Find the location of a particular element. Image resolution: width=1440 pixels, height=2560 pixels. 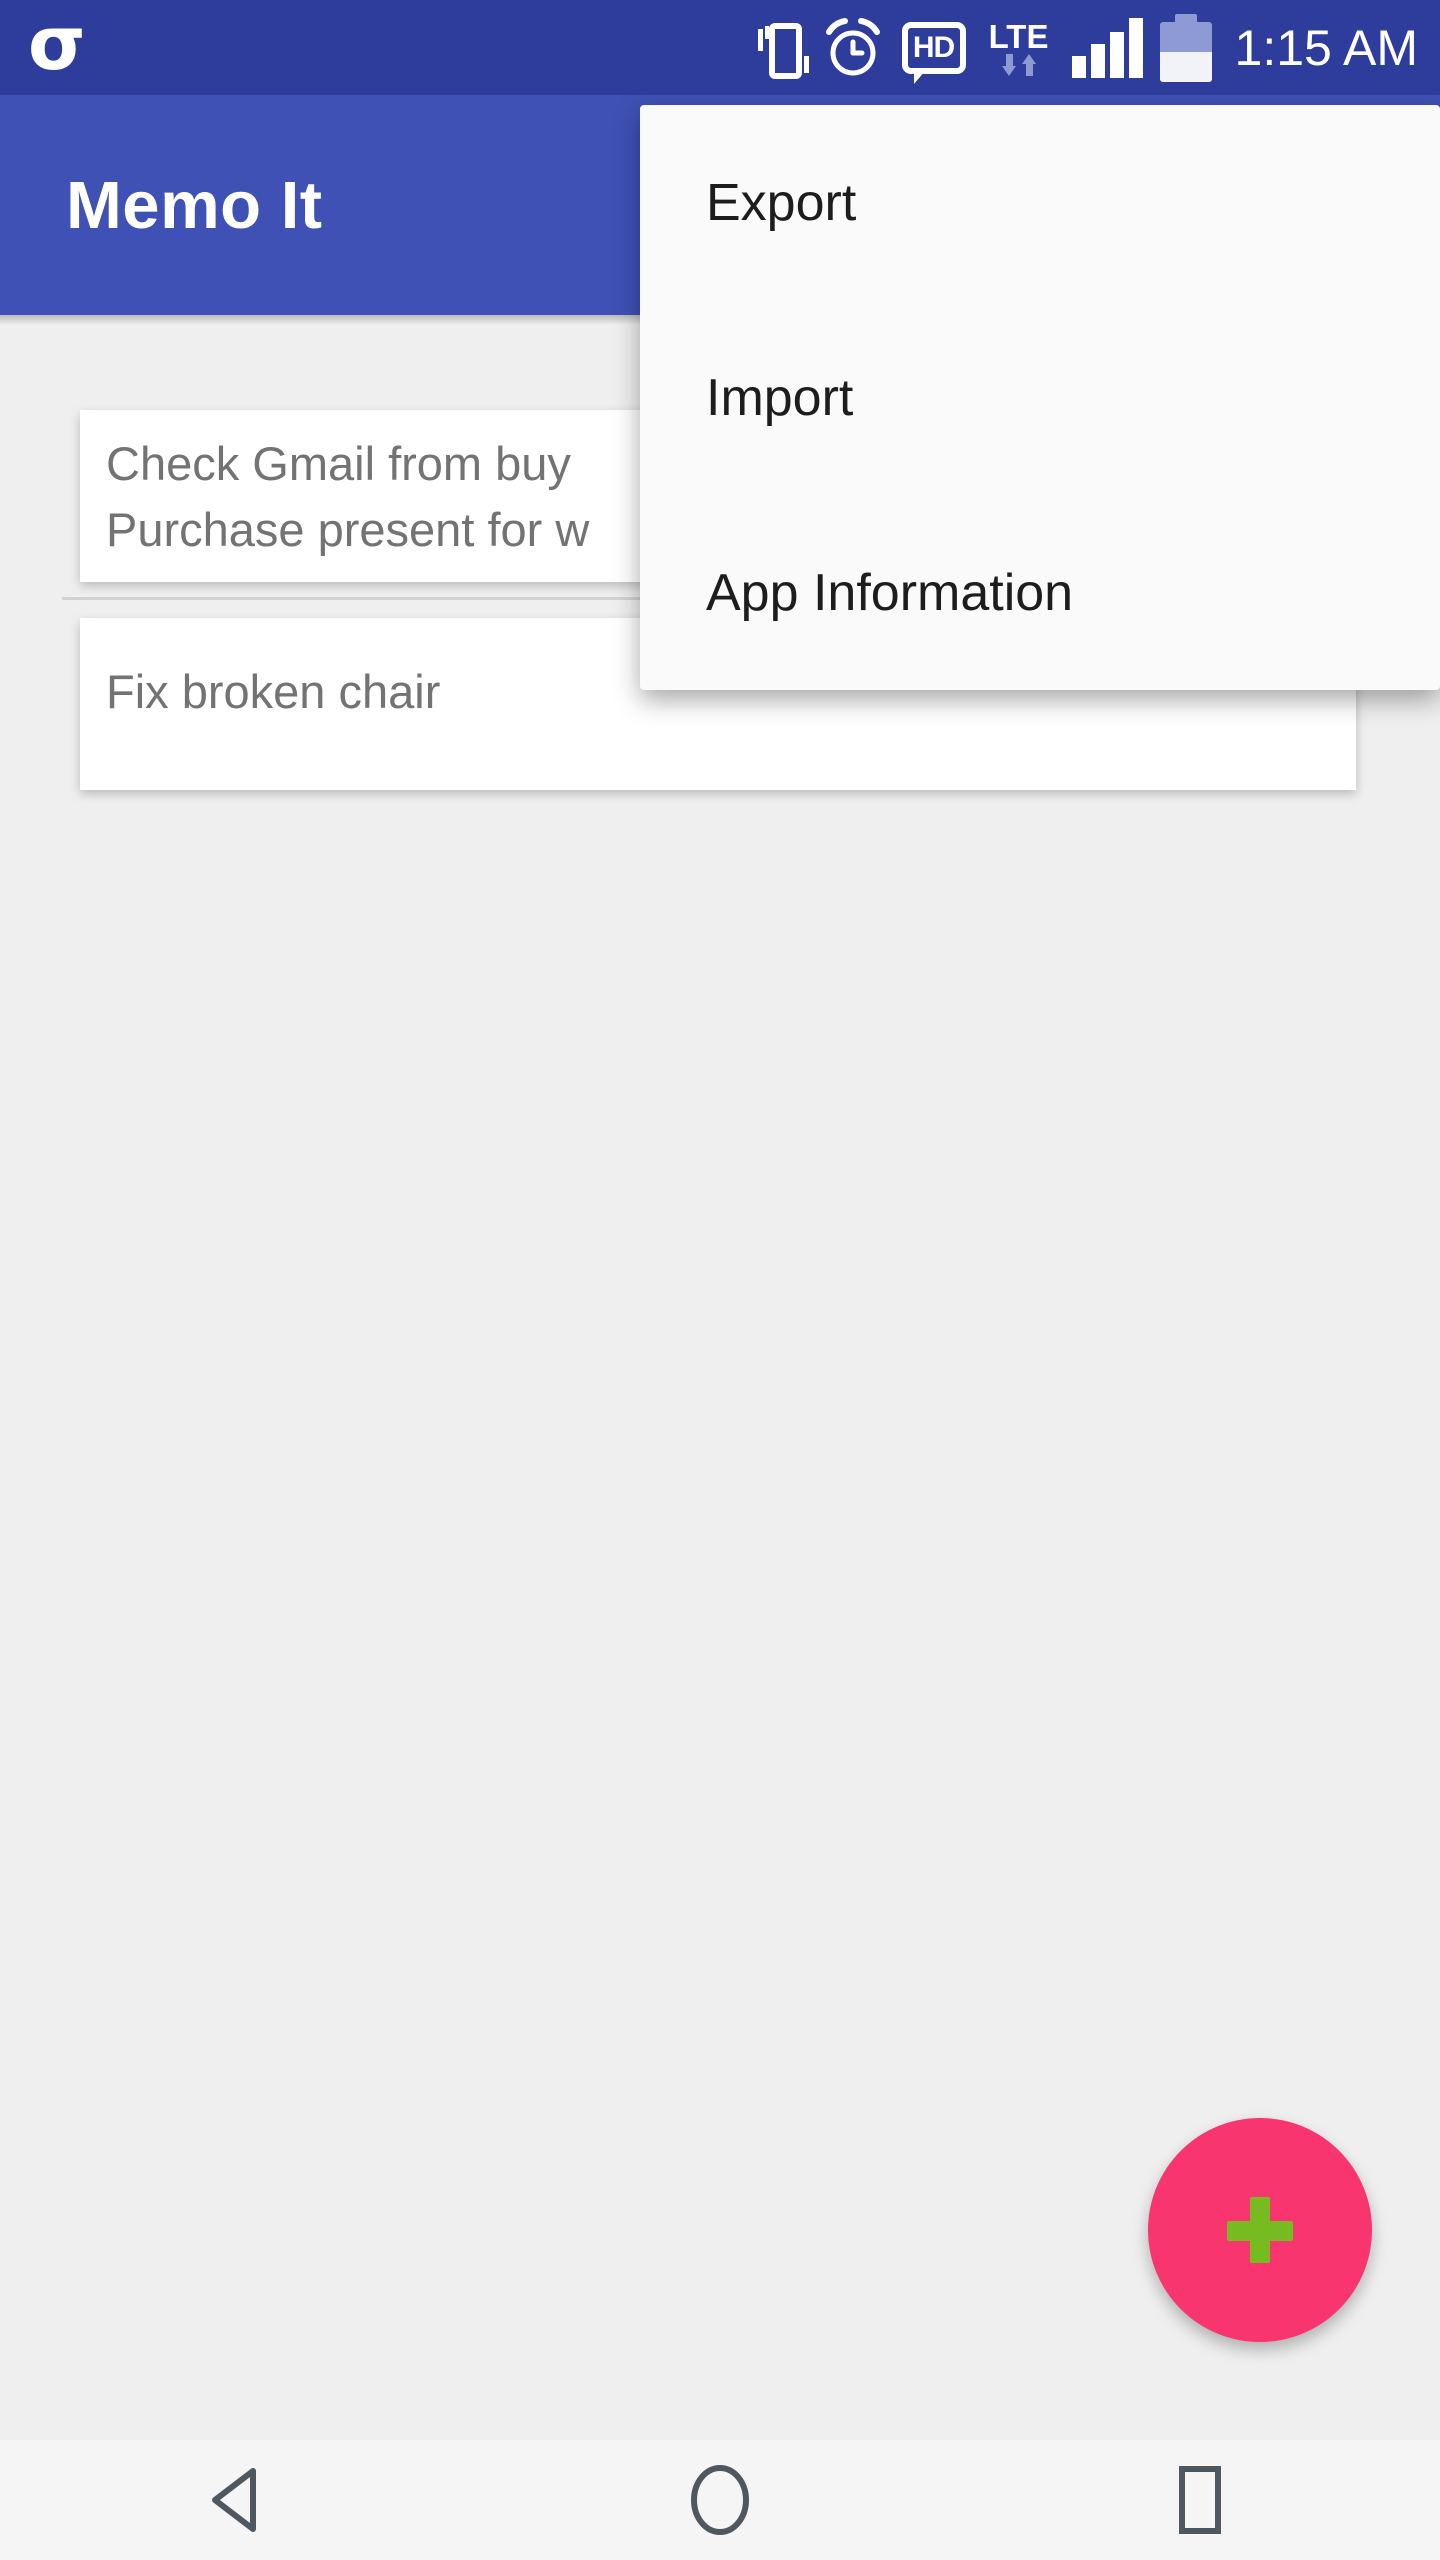

overflow-menu: Export Import App Information is located at coordinates (1040, 397).